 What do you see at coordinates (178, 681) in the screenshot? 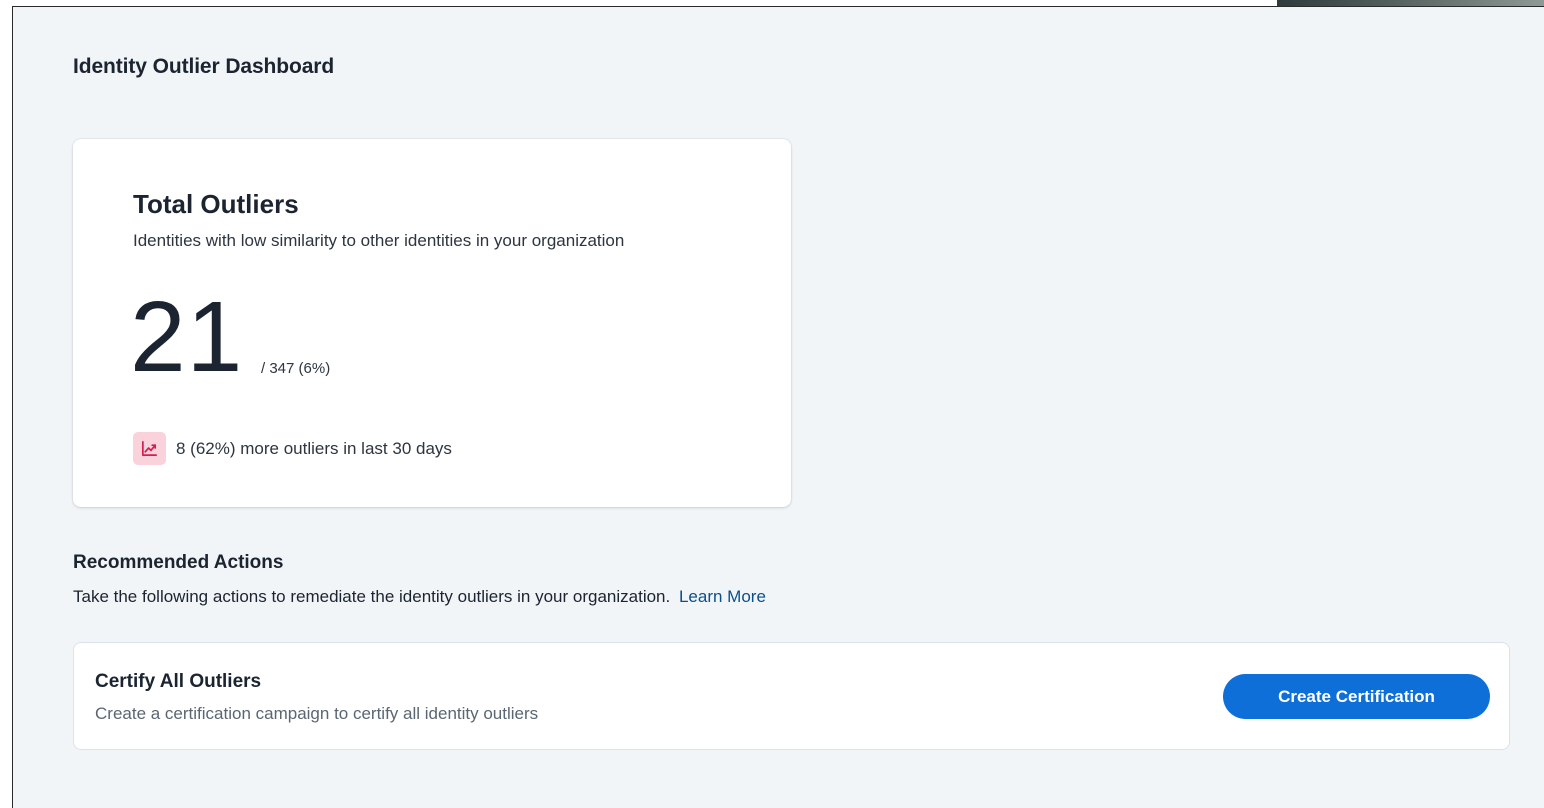
I see `action-title: Certify All Outliers` at bounding box center [178, 681].